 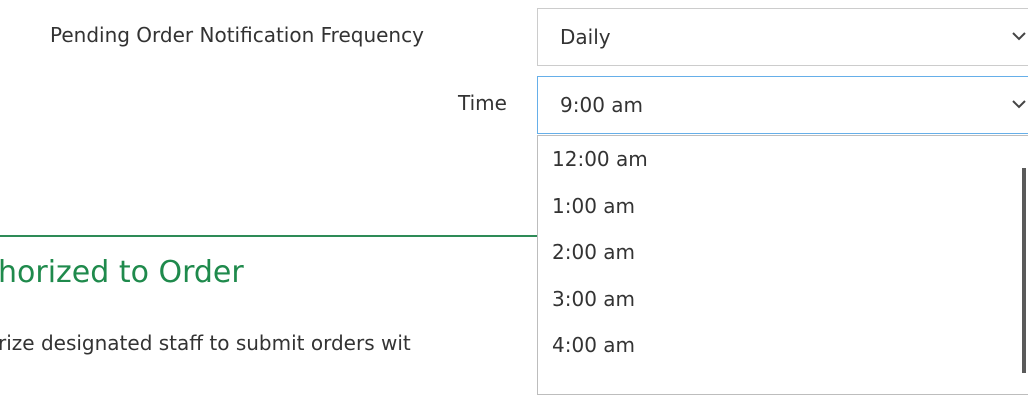 I want to click on dropdown-scrollbar, so click(x=1024, y=270).